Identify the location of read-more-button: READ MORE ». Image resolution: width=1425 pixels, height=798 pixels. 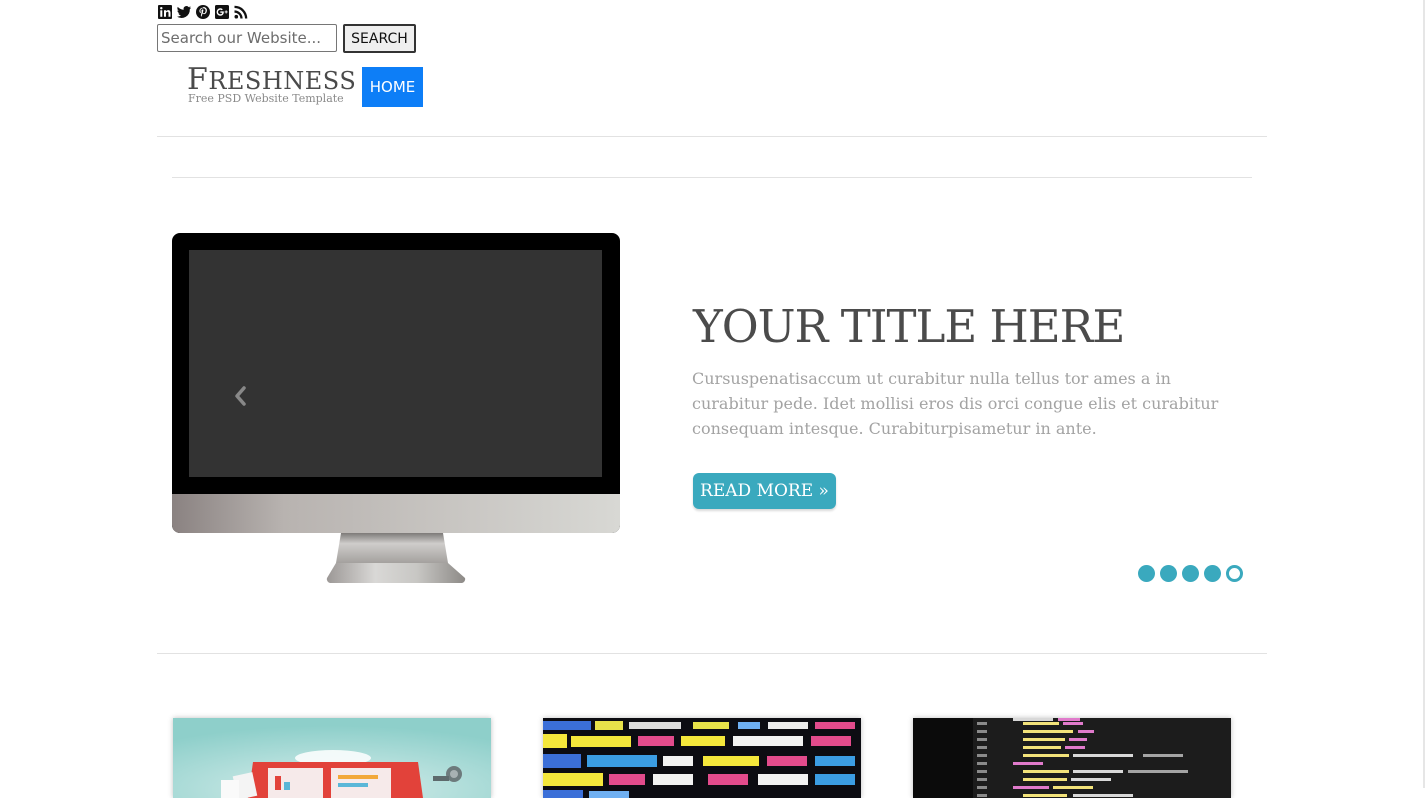
(764, 491).